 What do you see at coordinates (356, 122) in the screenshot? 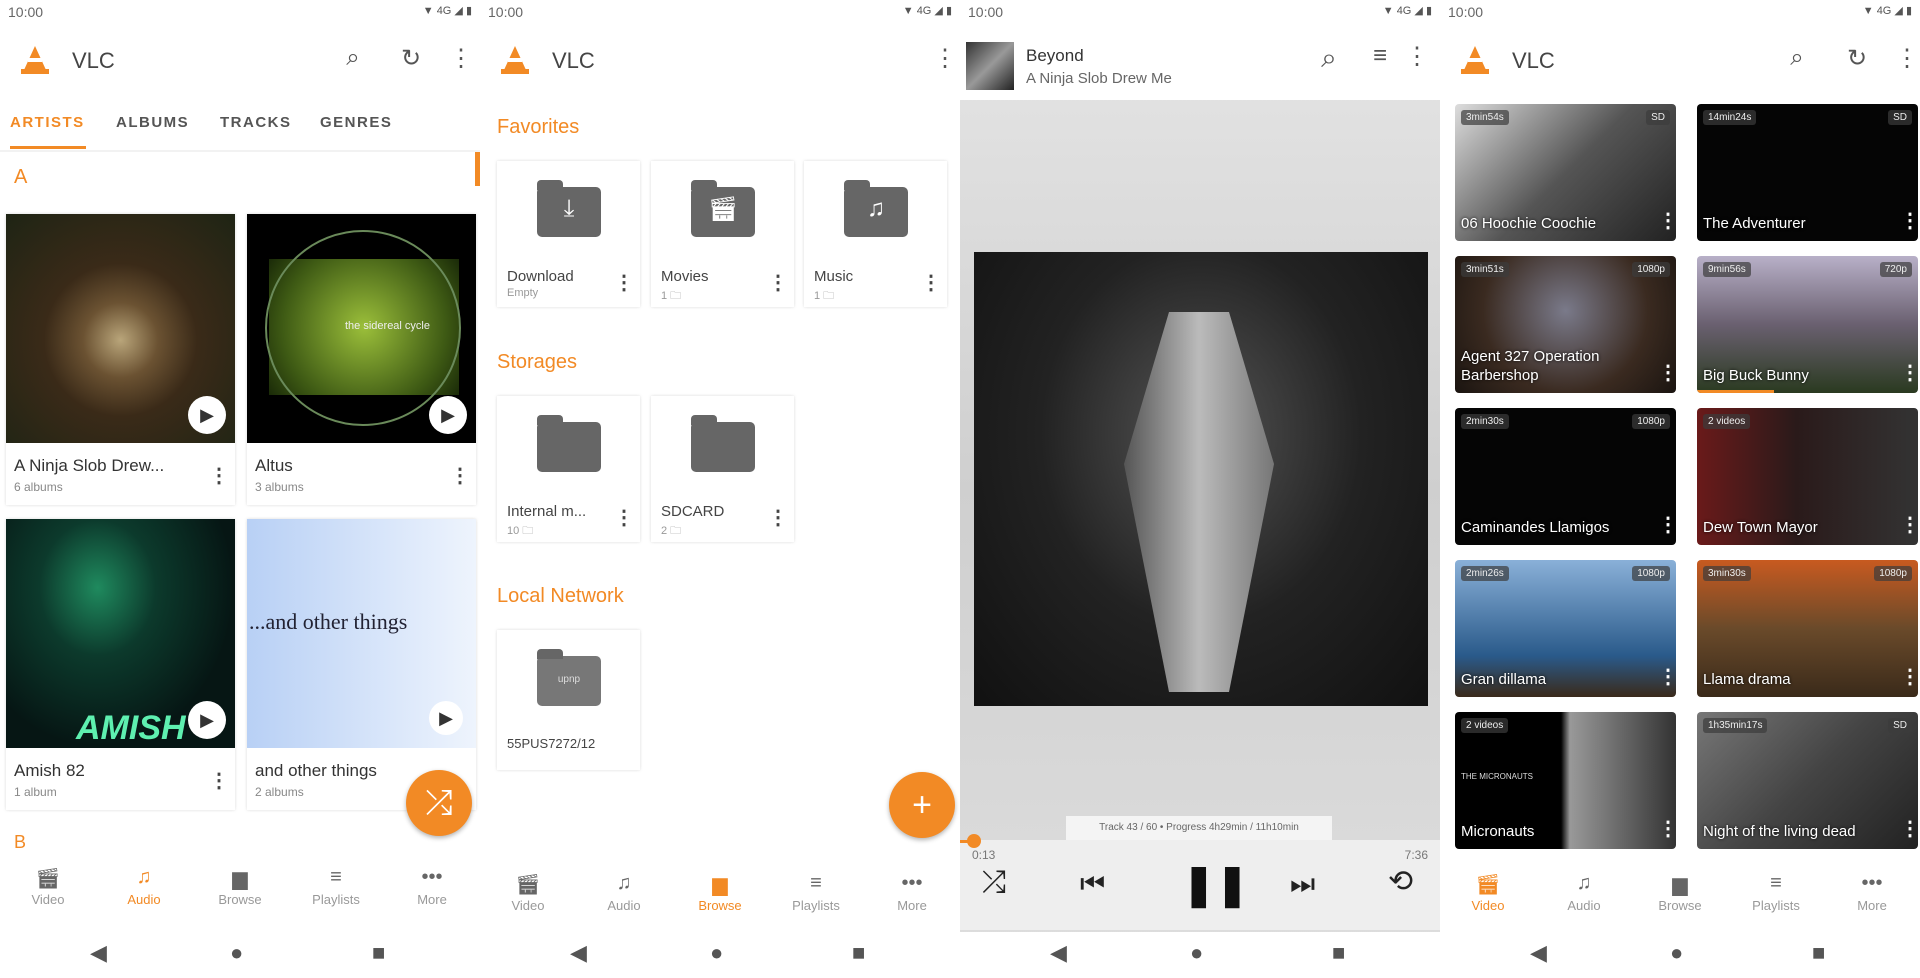
I see `tab-genres: GENRES` at bounding box center [356, 122].